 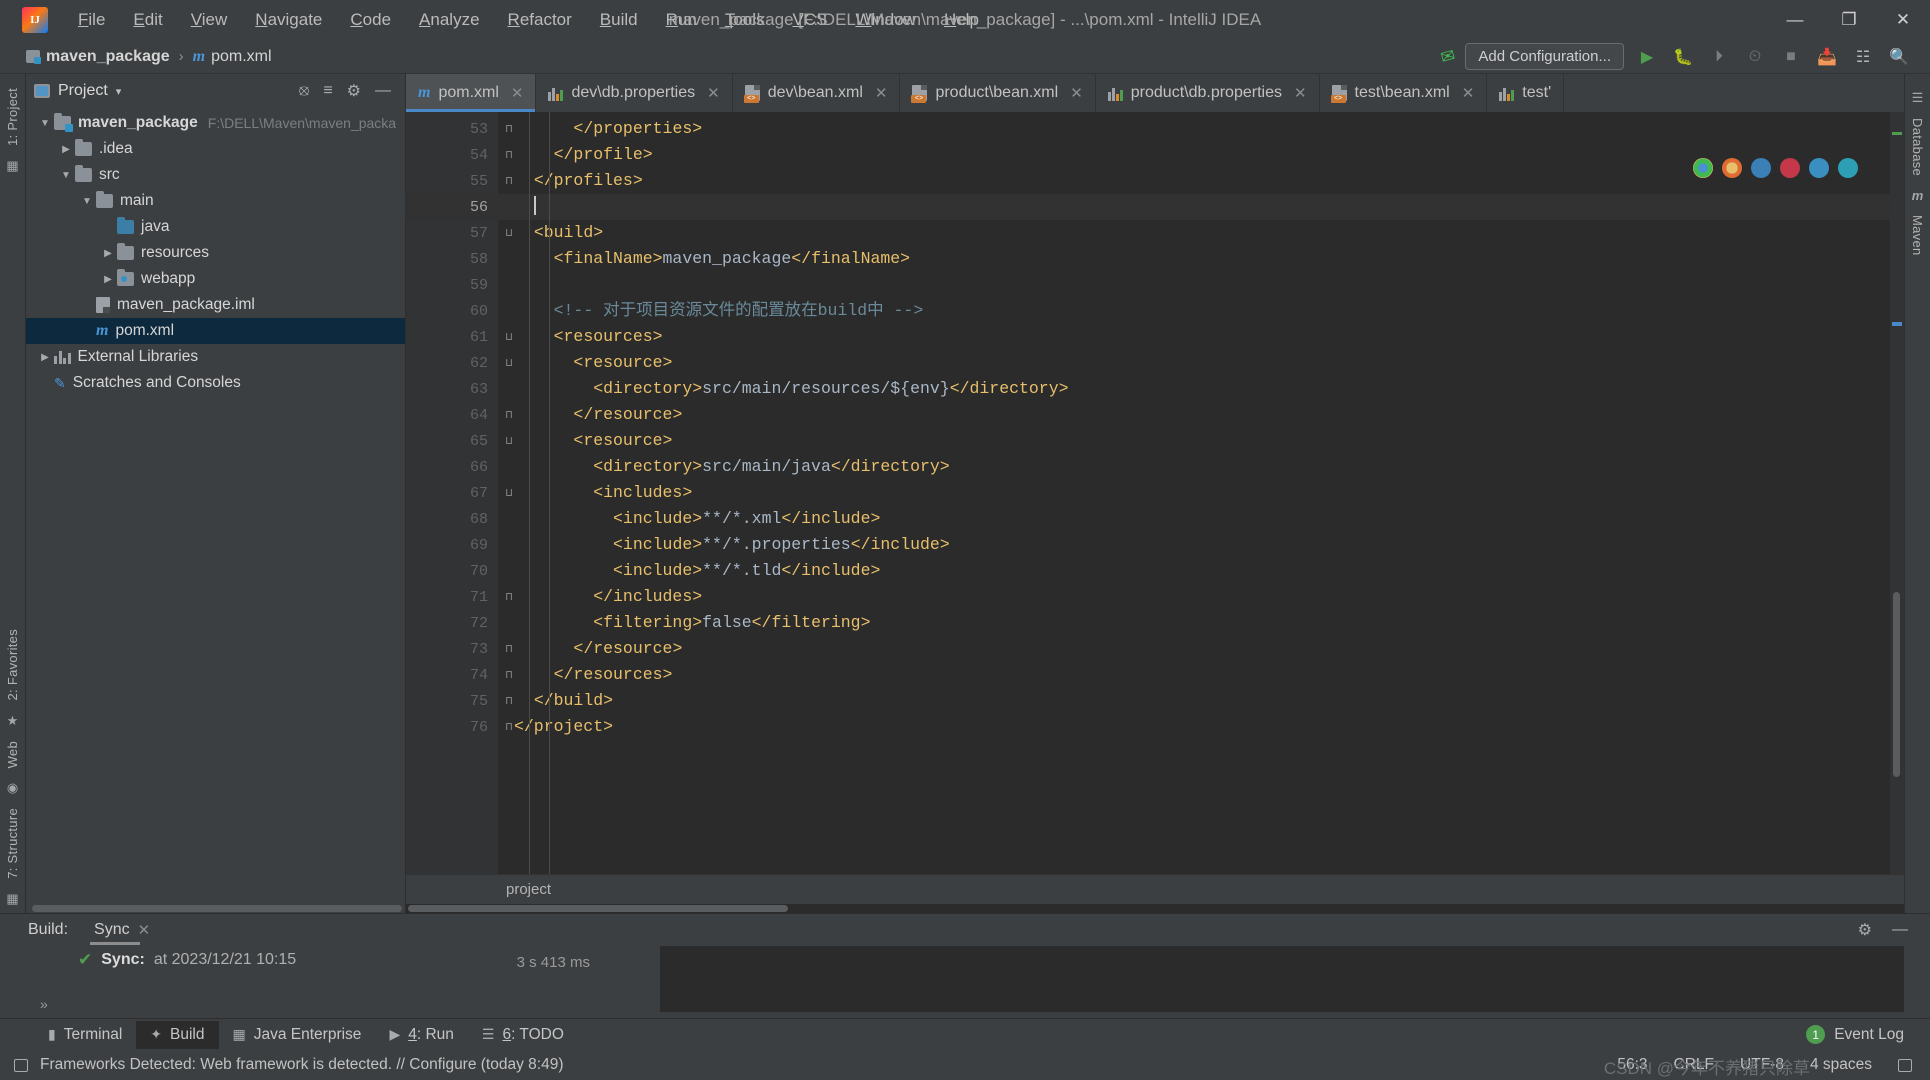 I want to click on menu-item-edit: Edit, so click(x=147, y=20).